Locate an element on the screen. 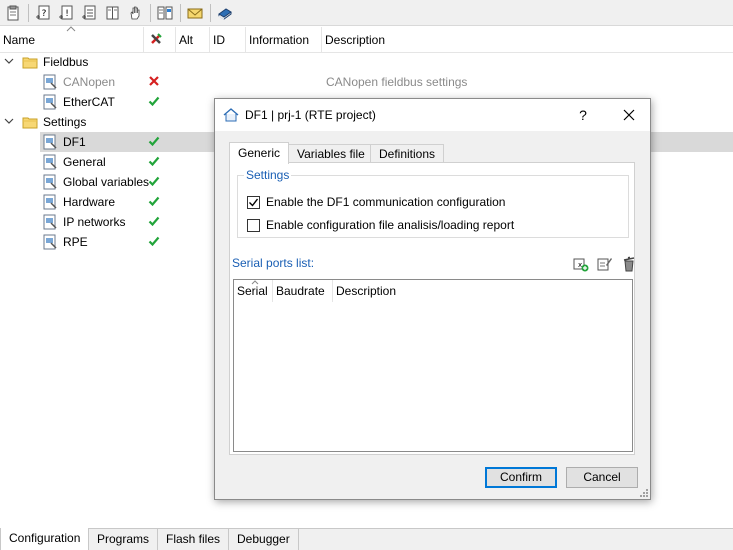 The image size is (733, 550). dialog-titlebar: DF1 | prj-1 (RTE project) ? is located at coordinates (432, 115).